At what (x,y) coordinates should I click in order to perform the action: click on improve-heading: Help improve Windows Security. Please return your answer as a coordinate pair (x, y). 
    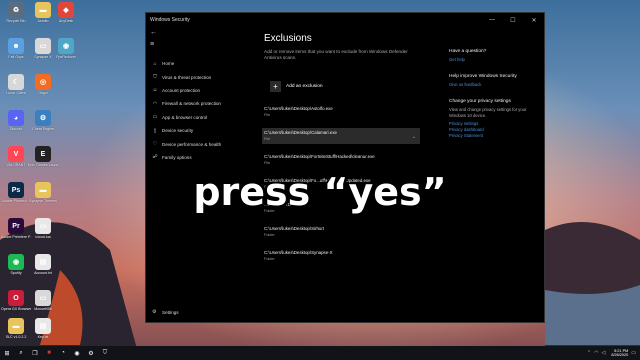
    Looking at the image, I should click on (483, 76).